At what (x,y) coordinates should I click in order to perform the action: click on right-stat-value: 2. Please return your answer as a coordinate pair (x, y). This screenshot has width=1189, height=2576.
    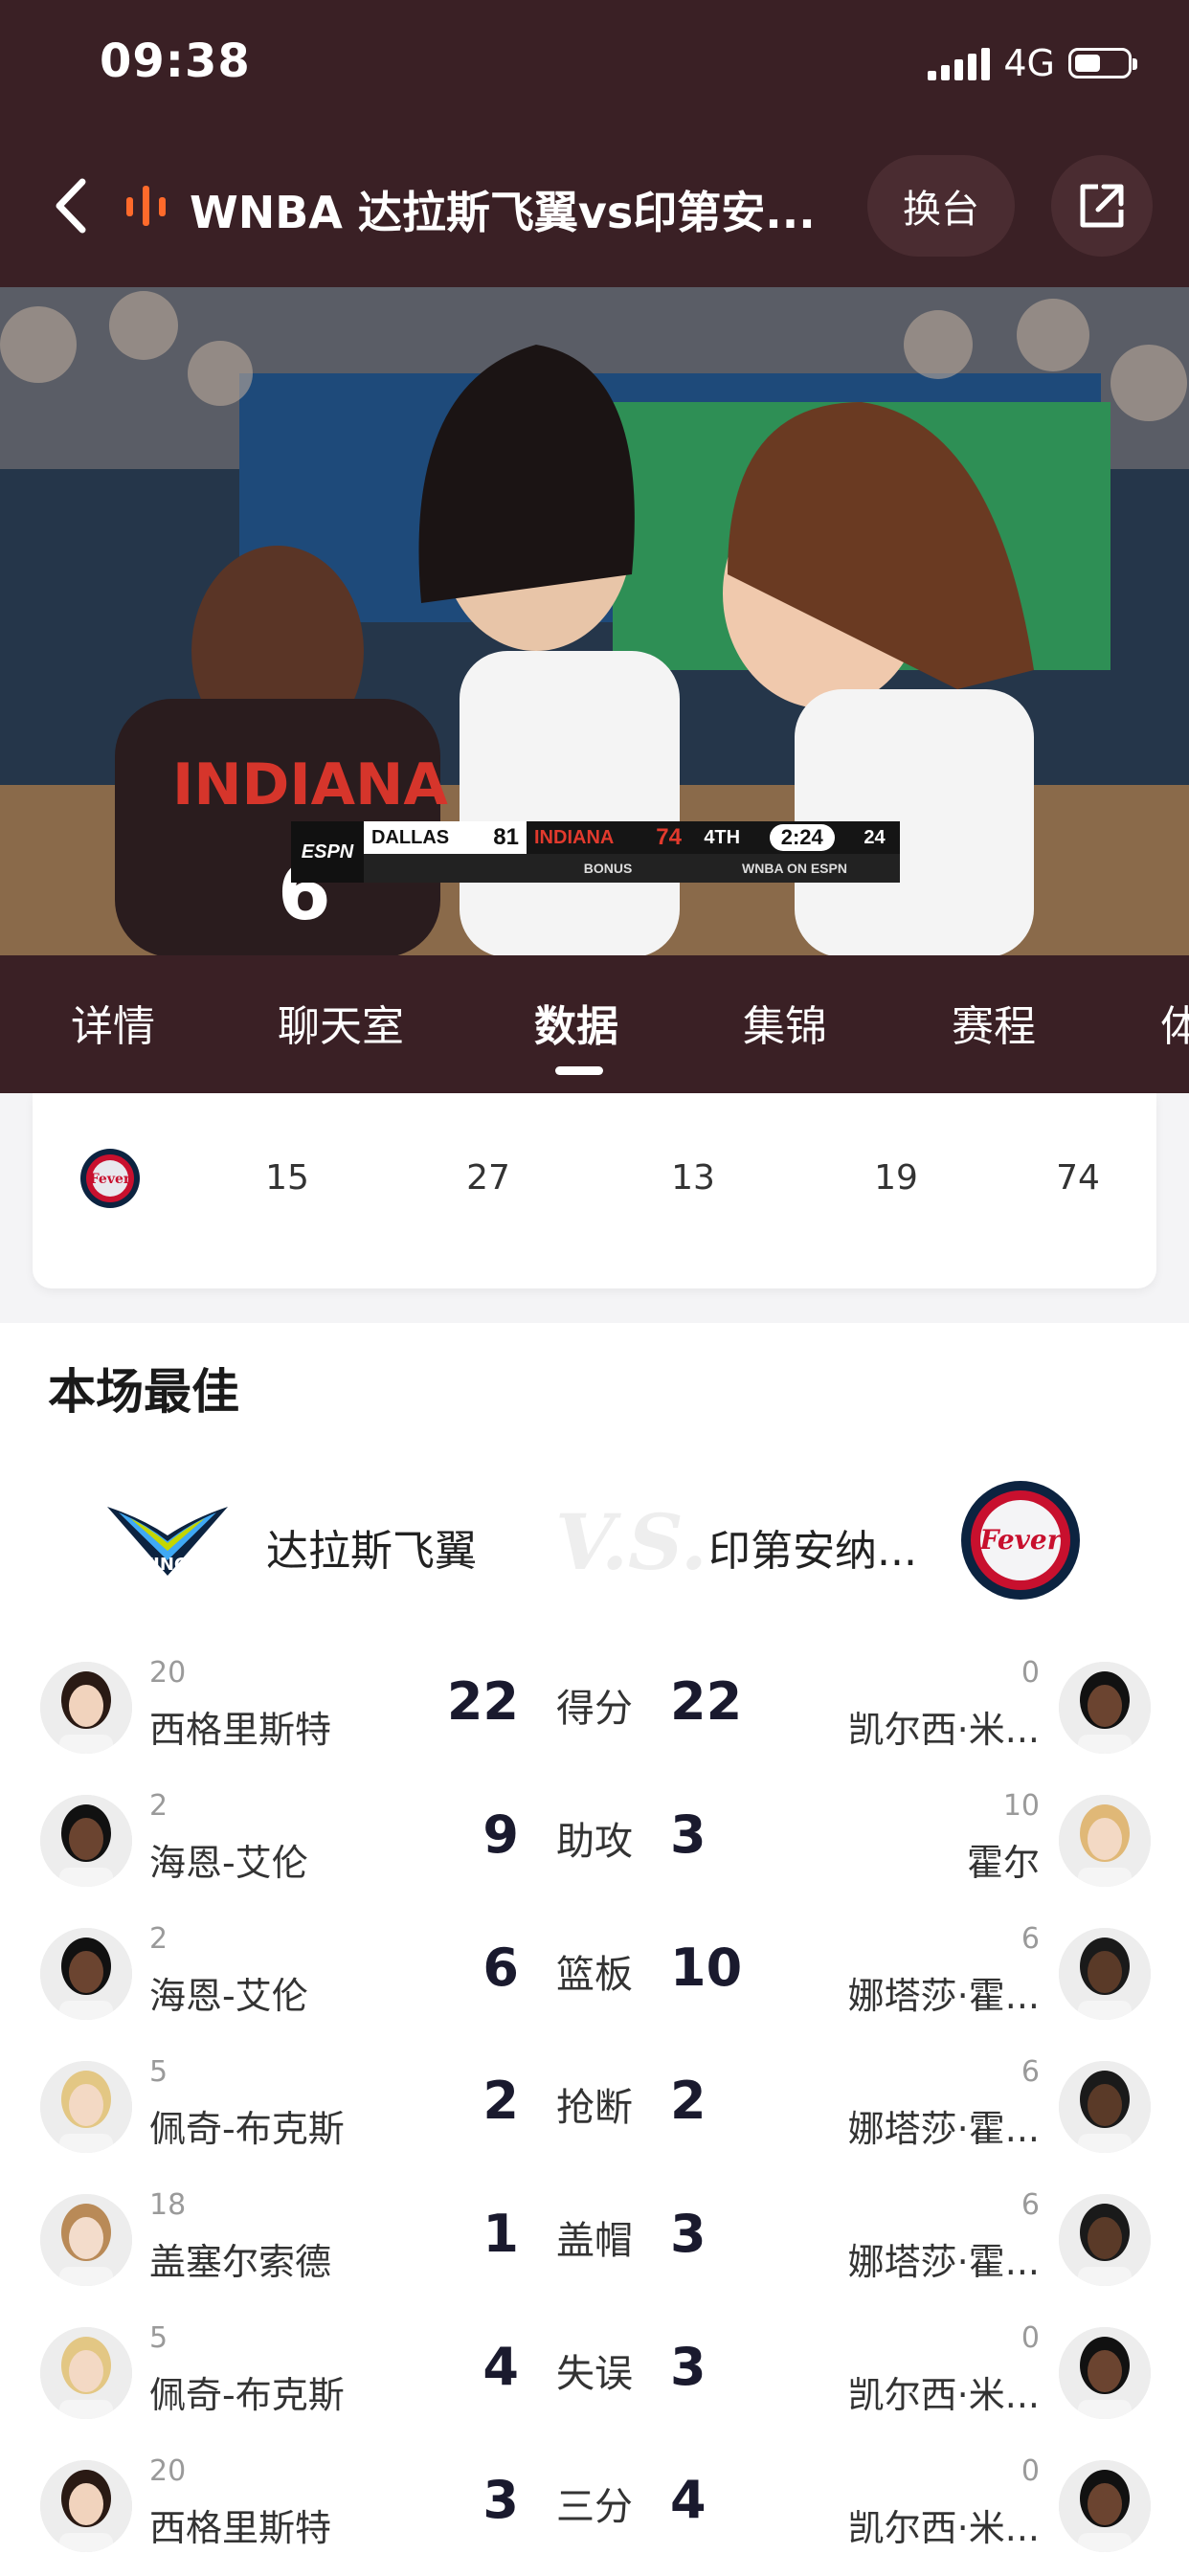
    Looking at the image, I should click on (688, 2101).